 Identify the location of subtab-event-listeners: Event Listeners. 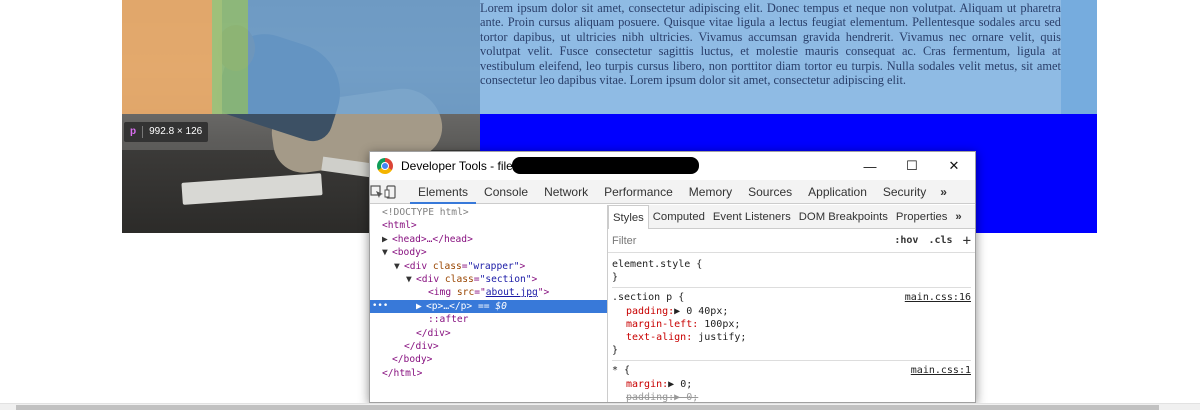
(752, 217).